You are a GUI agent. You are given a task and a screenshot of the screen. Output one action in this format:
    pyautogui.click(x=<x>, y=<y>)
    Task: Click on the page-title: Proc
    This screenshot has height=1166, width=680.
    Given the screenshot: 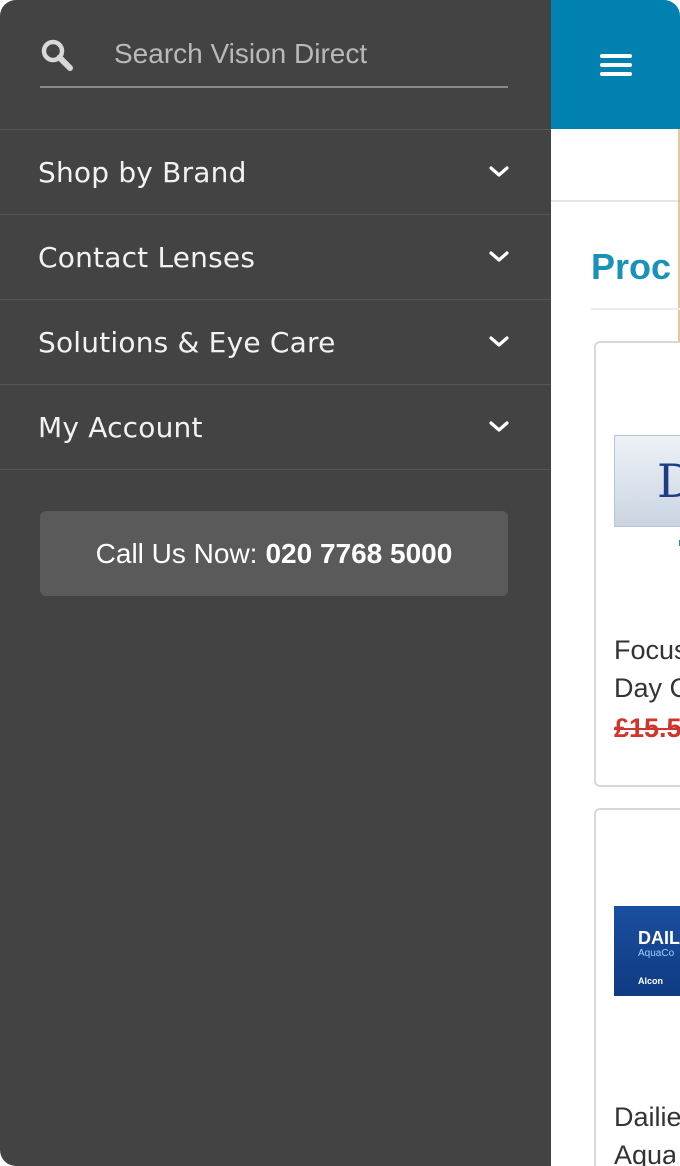 What is the action you would take?
    pyautogui.click(x=631, y=266)
    